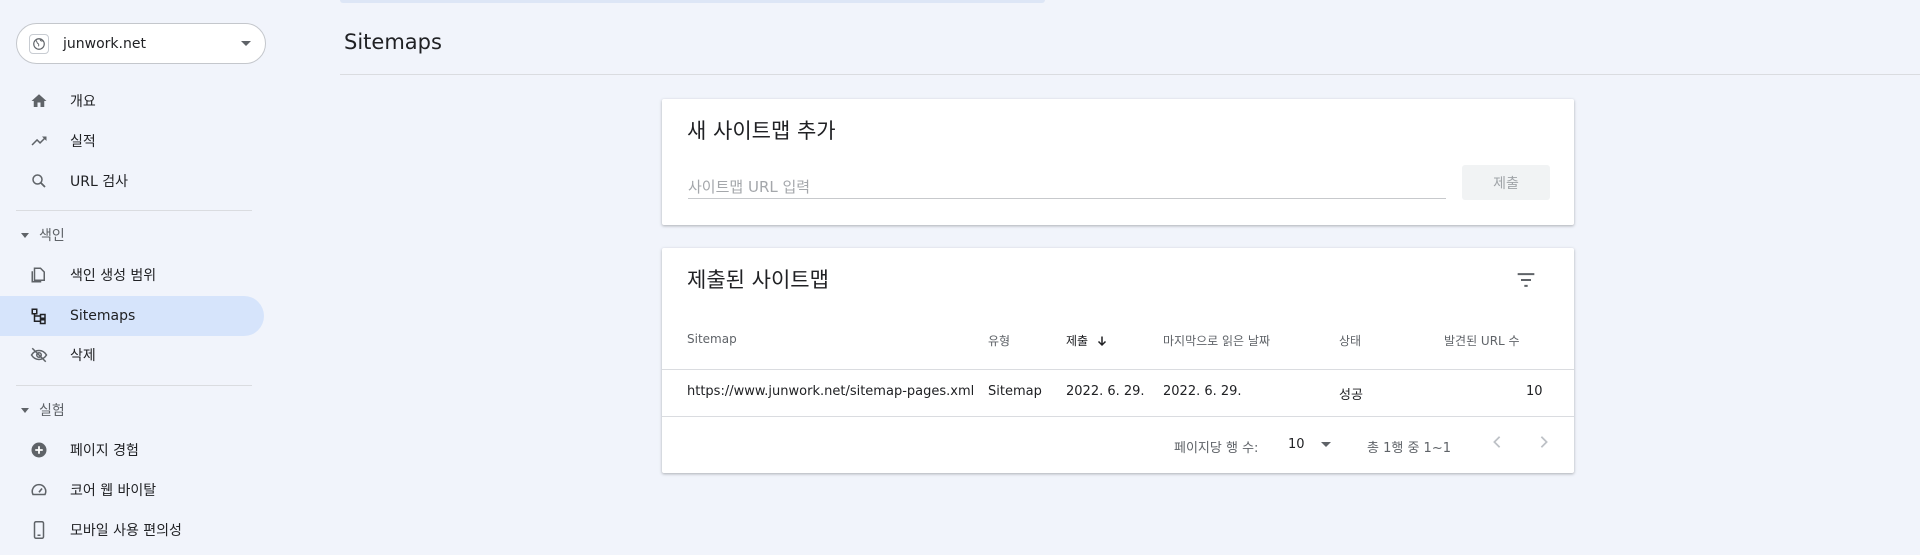 The width and height of the screenshot is (1920, 555). I want to click on table-row-divider, so click(1118, 416).